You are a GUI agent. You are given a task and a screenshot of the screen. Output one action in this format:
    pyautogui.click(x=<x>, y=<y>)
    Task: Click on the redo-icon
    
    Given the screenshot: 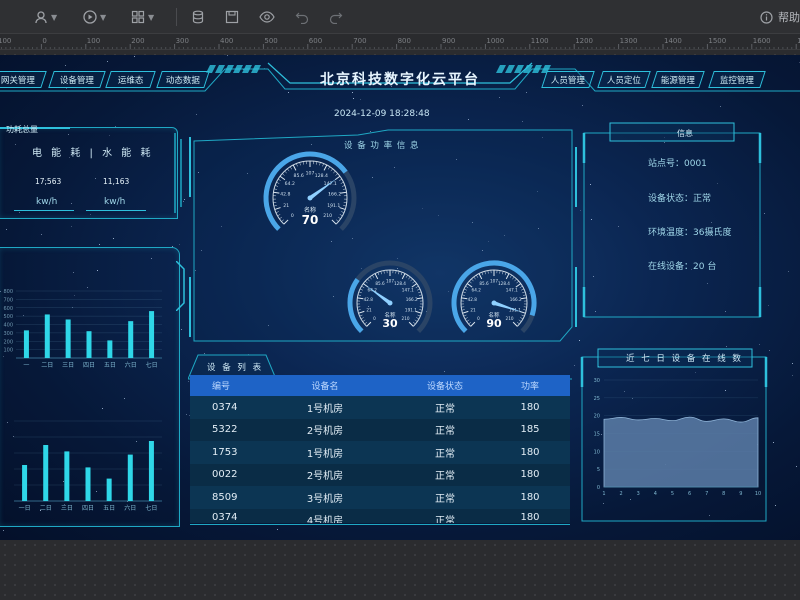 What is the action you would take?
    pyautogui.click(x=336, y=18)
    